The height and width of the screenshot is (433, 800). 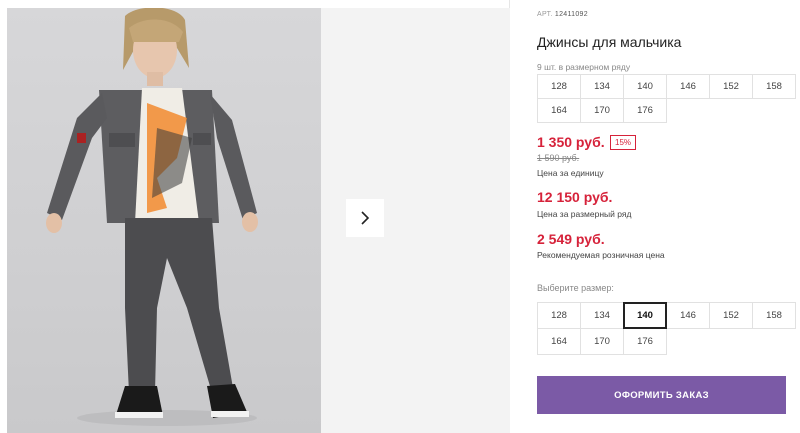 I want to click on chevron-right-icon, so click(x=365, y=218).